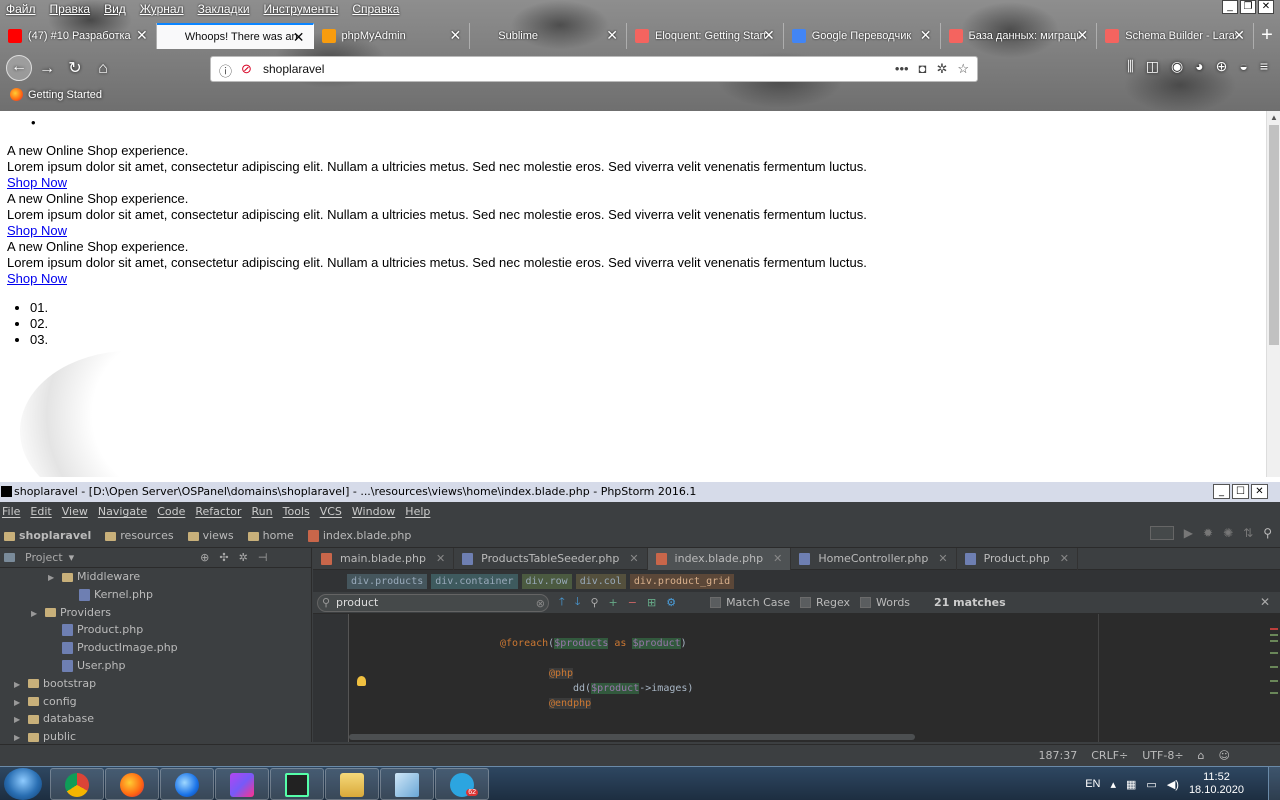 Image resolution: width=1280 pixels, height=800 pixels. I want to click on editor-tab: index.blade.php ✕, so click(719, 559).